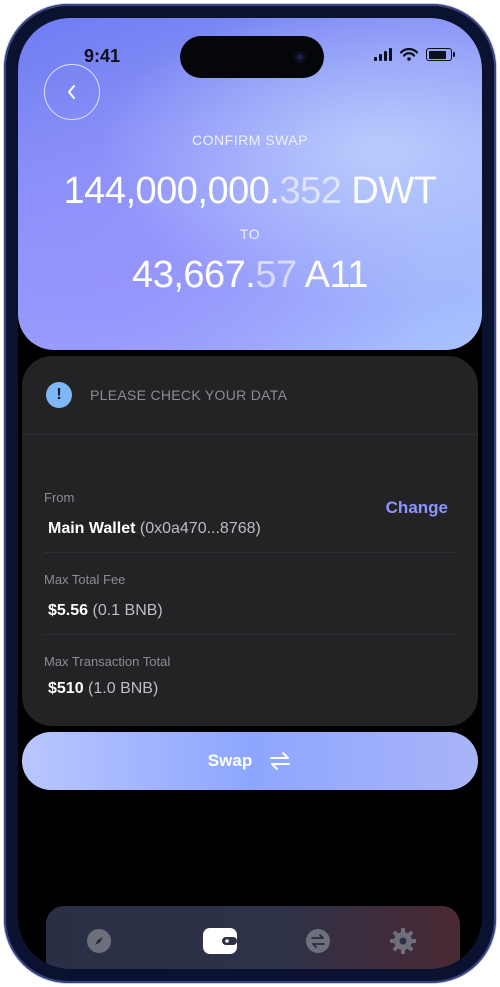  I want to click on status-time: 9:41, so click(102, 56).